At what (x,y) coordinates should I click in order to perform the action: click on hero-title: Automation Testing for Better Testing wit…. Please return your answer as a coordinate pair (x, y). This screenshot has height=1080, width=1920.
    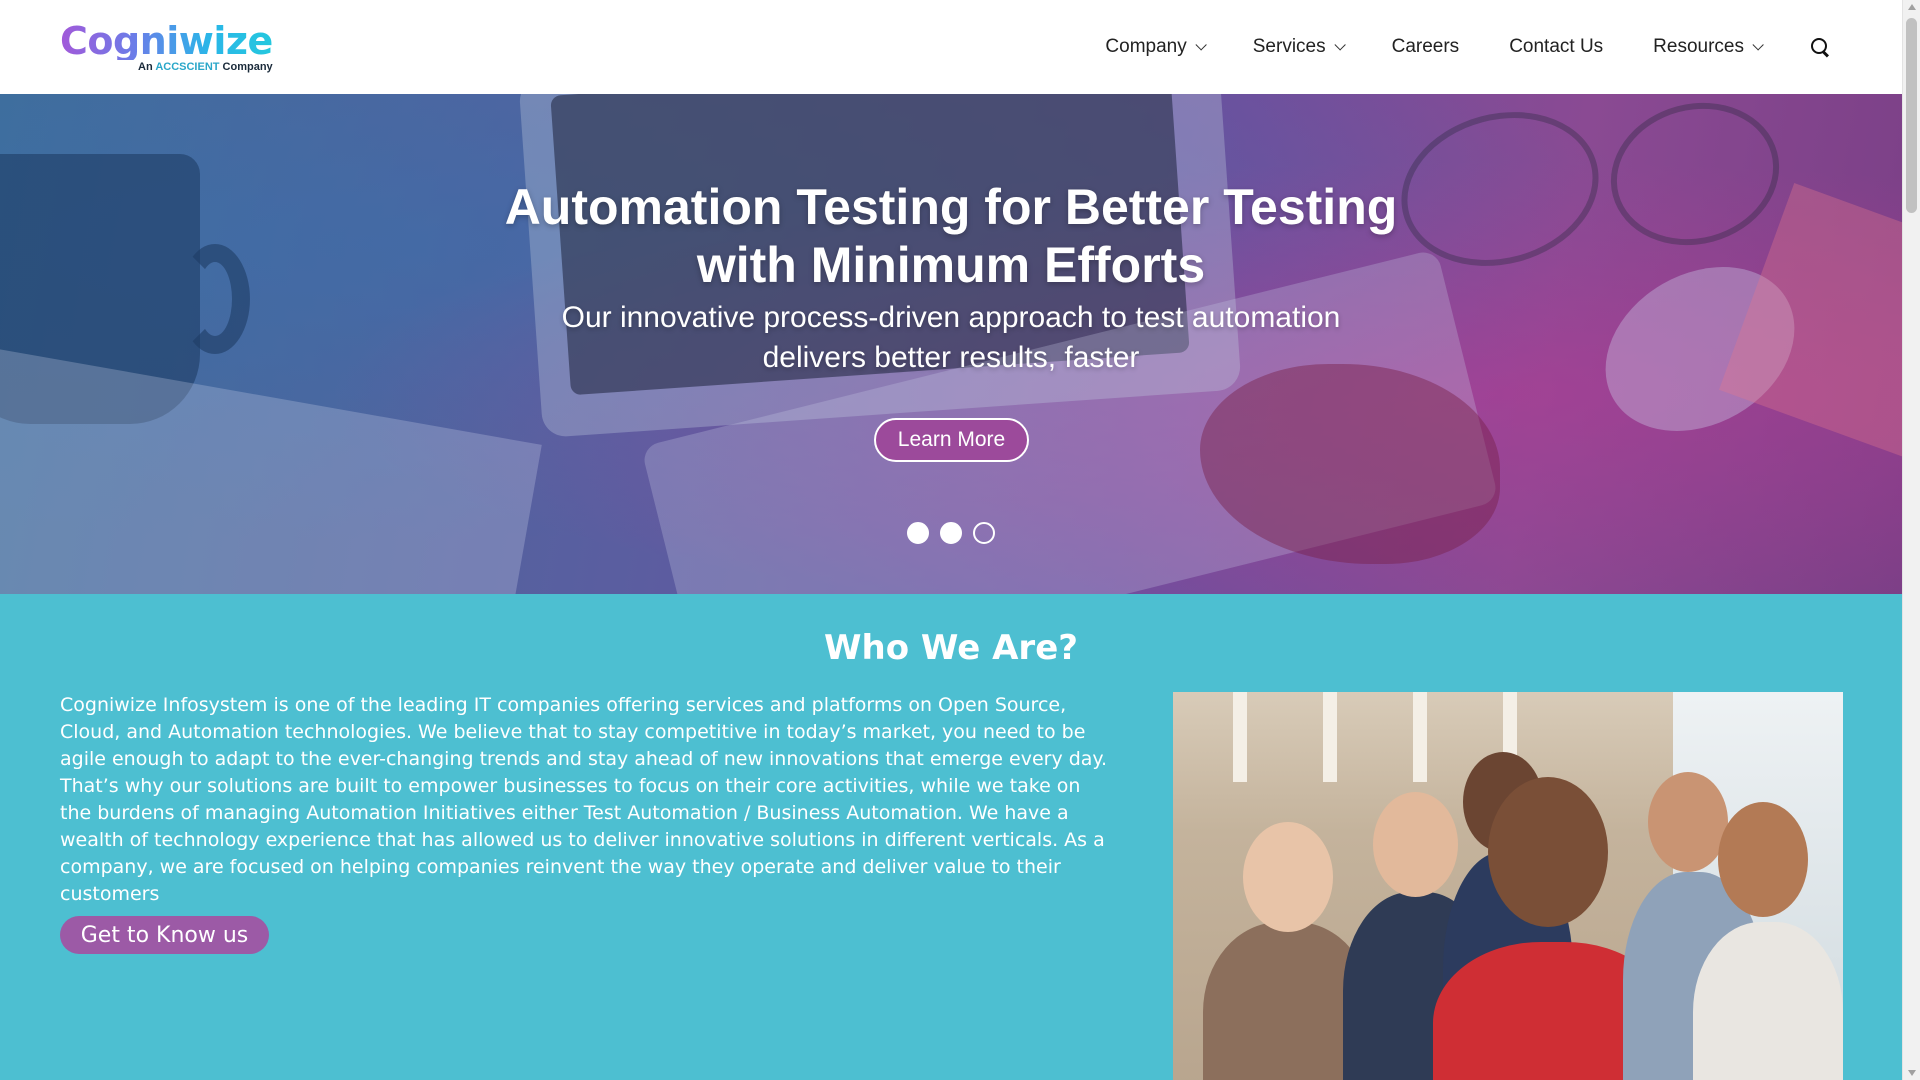
    Looking at the image, I should click on (951, 236).